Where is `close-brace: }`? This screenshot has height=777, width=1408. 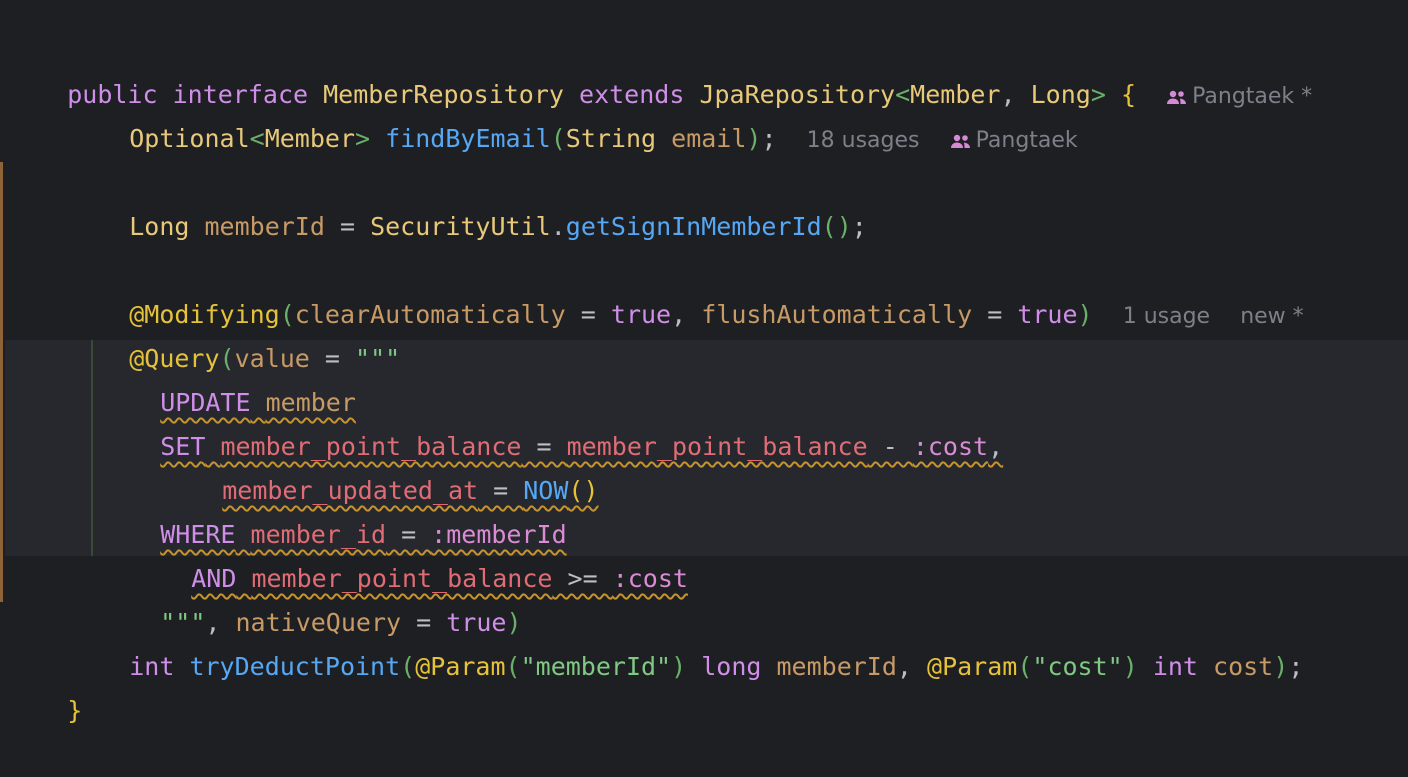 close-brace: } is located at coordinates (75, 710).